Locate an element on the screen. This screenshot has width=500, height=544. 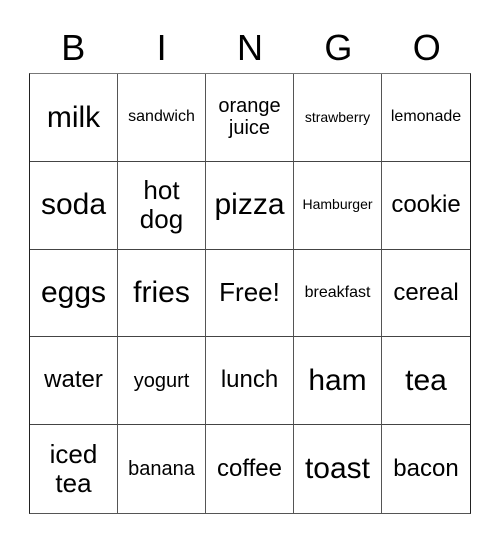
bingo-cell: ham is located at coordinates (338, 381).